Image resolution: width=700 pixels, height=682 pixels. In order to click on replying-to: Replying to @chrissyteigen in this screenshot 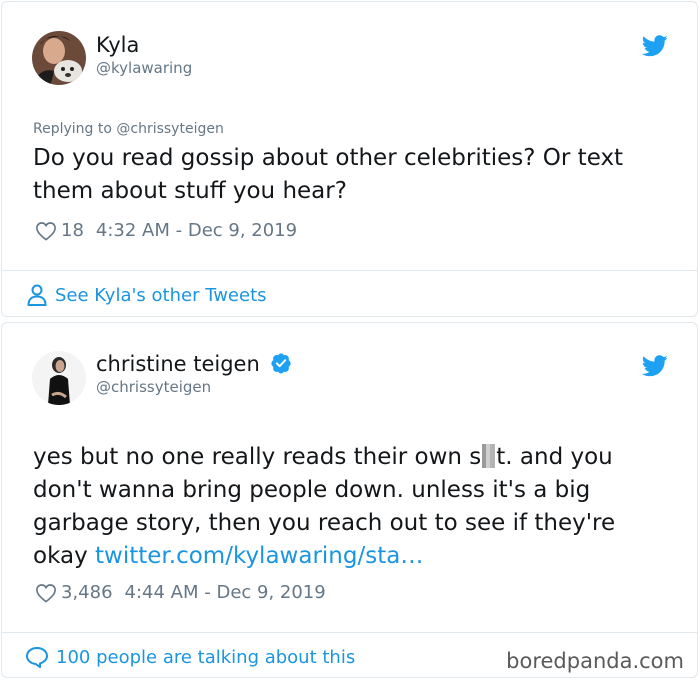, I will do `click(128, 129)`.